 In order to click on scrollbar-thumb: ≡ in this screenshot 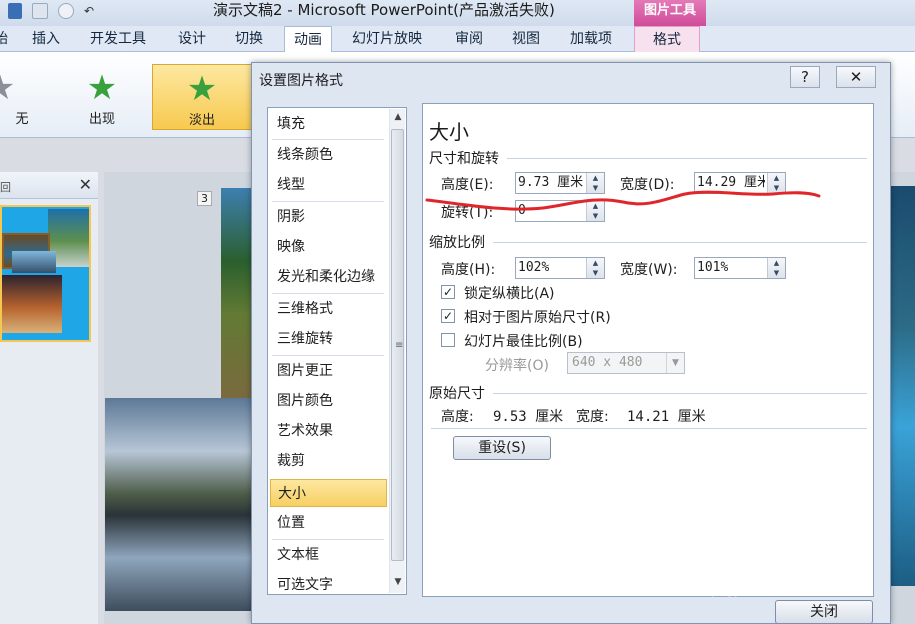, I will do `click(397, 345)`.